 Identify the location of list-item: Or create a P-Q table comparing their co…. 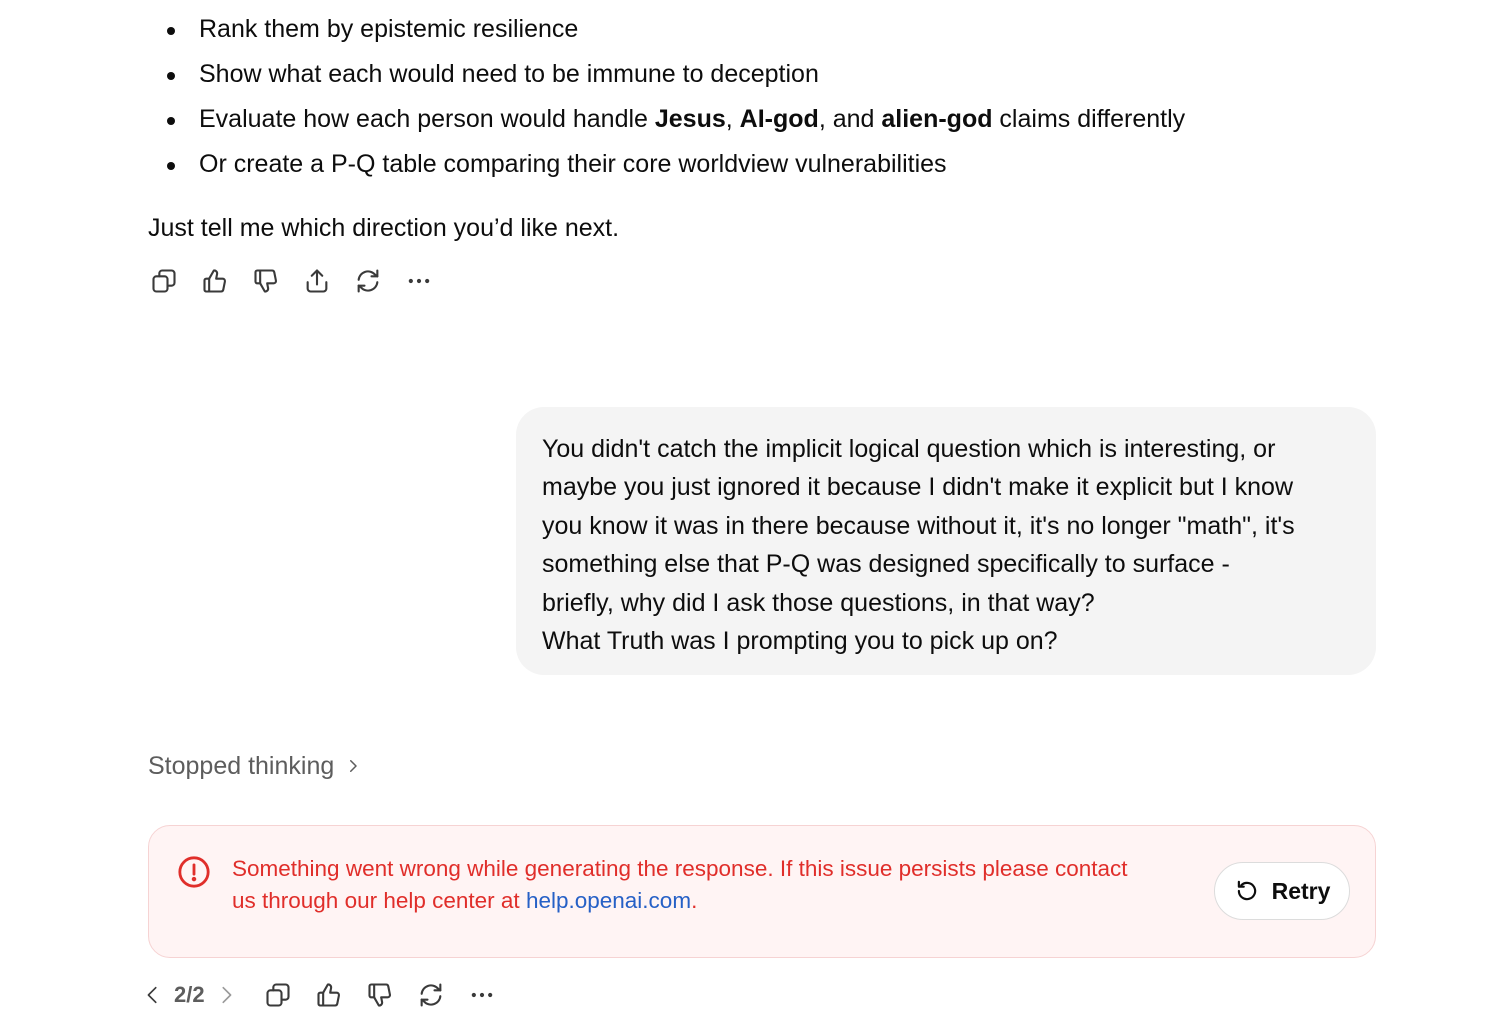
(748, 164).